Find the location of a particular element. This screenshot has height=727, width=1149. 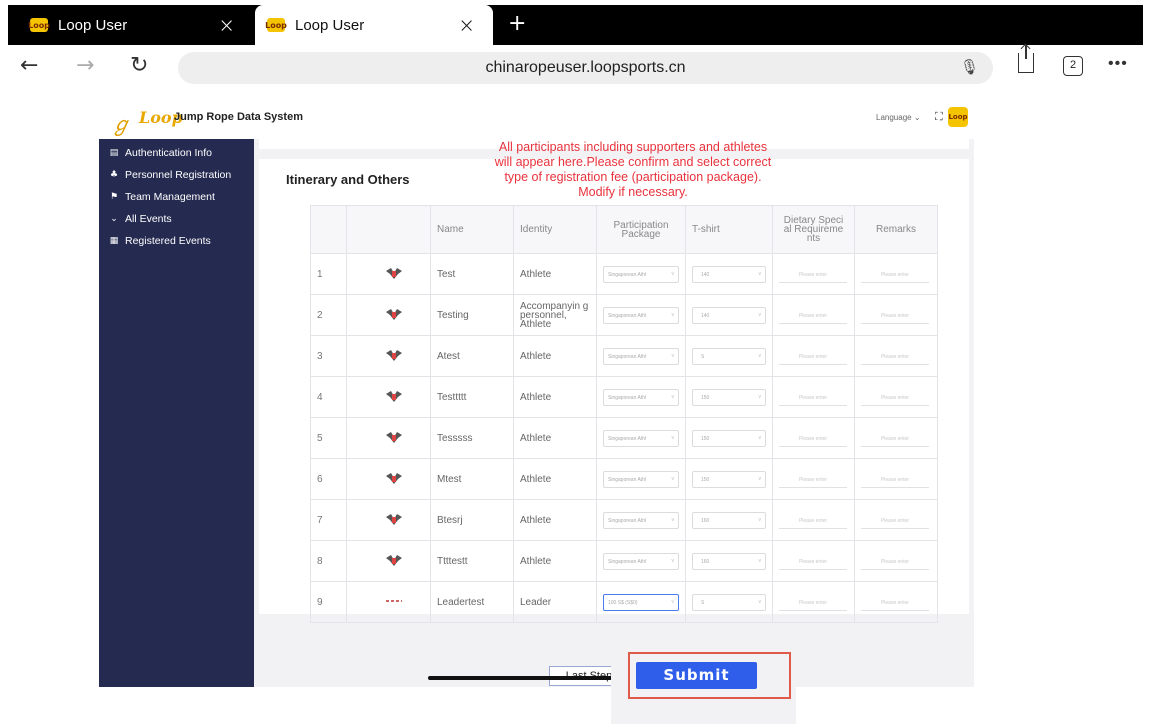

app-title: Jump Rope Data System is located at coordinates (238, 117).